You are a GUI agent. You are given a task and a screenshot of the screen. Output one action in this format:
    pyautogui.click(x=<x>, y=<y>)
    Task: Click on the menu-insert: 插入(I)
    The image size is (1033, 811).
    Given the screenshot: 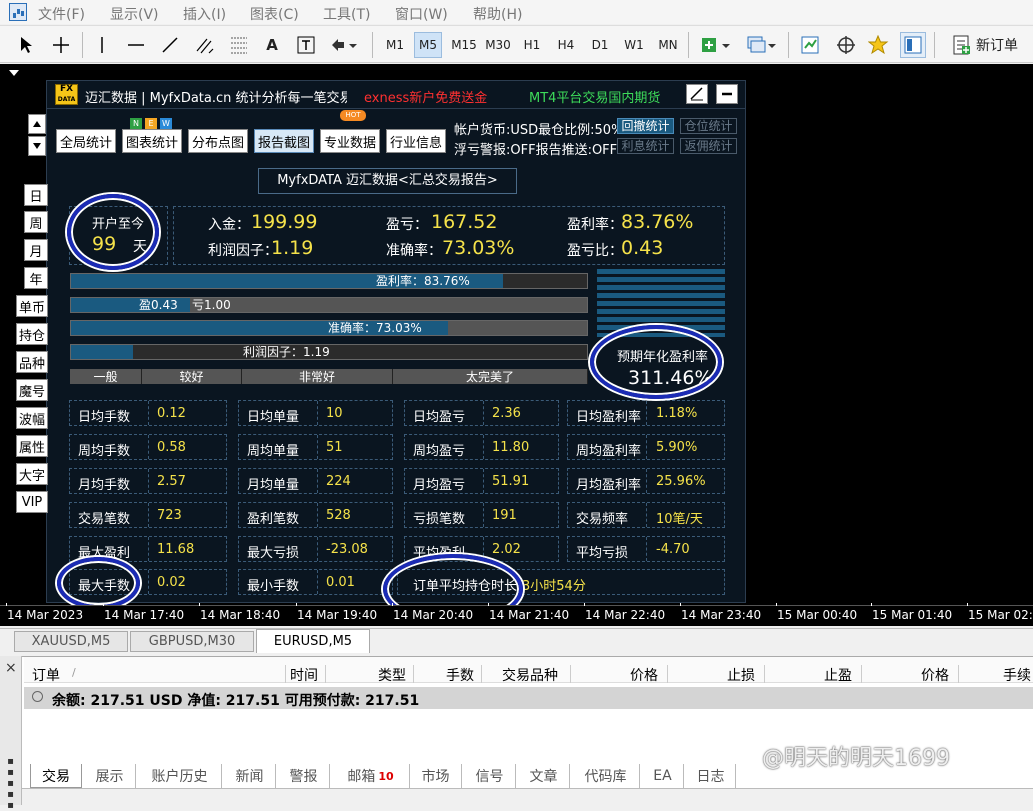 What is the action you would take?
    pyautogui.click(x=204, y=14)
    